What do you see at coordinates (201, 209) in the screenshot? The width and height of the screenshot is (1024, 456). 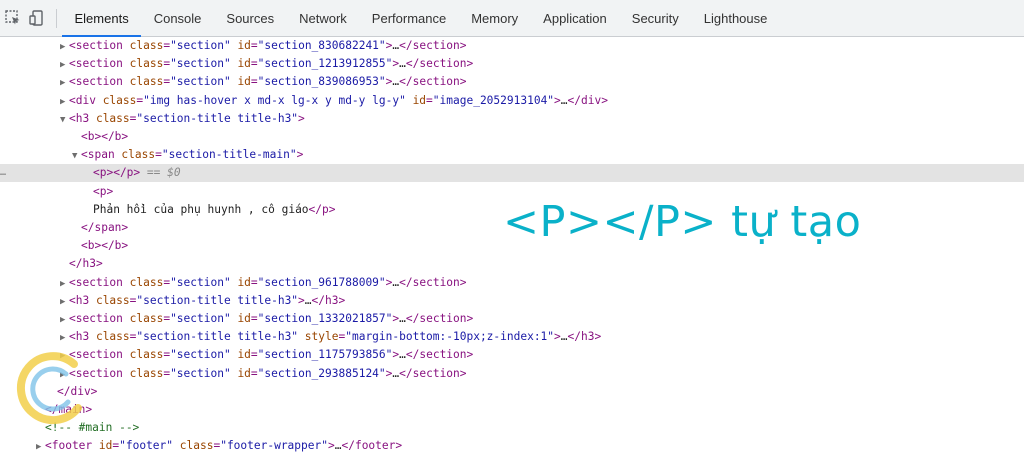 I see `node-txt: Phản hồi của phụ huynh , cô giáo` at bounding box center [201, 209].